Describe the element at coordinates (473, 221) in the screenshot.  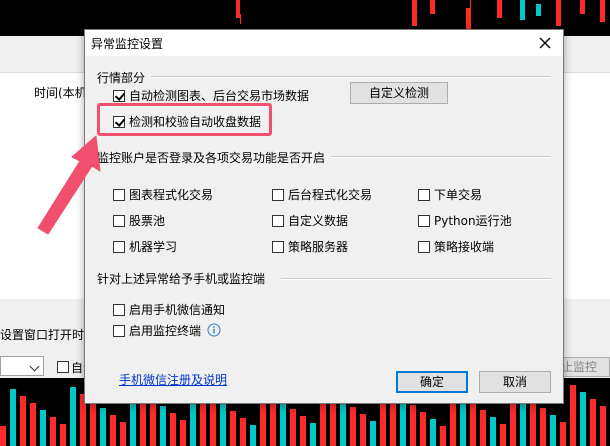
I see `option-label: Python运行池` at that location.